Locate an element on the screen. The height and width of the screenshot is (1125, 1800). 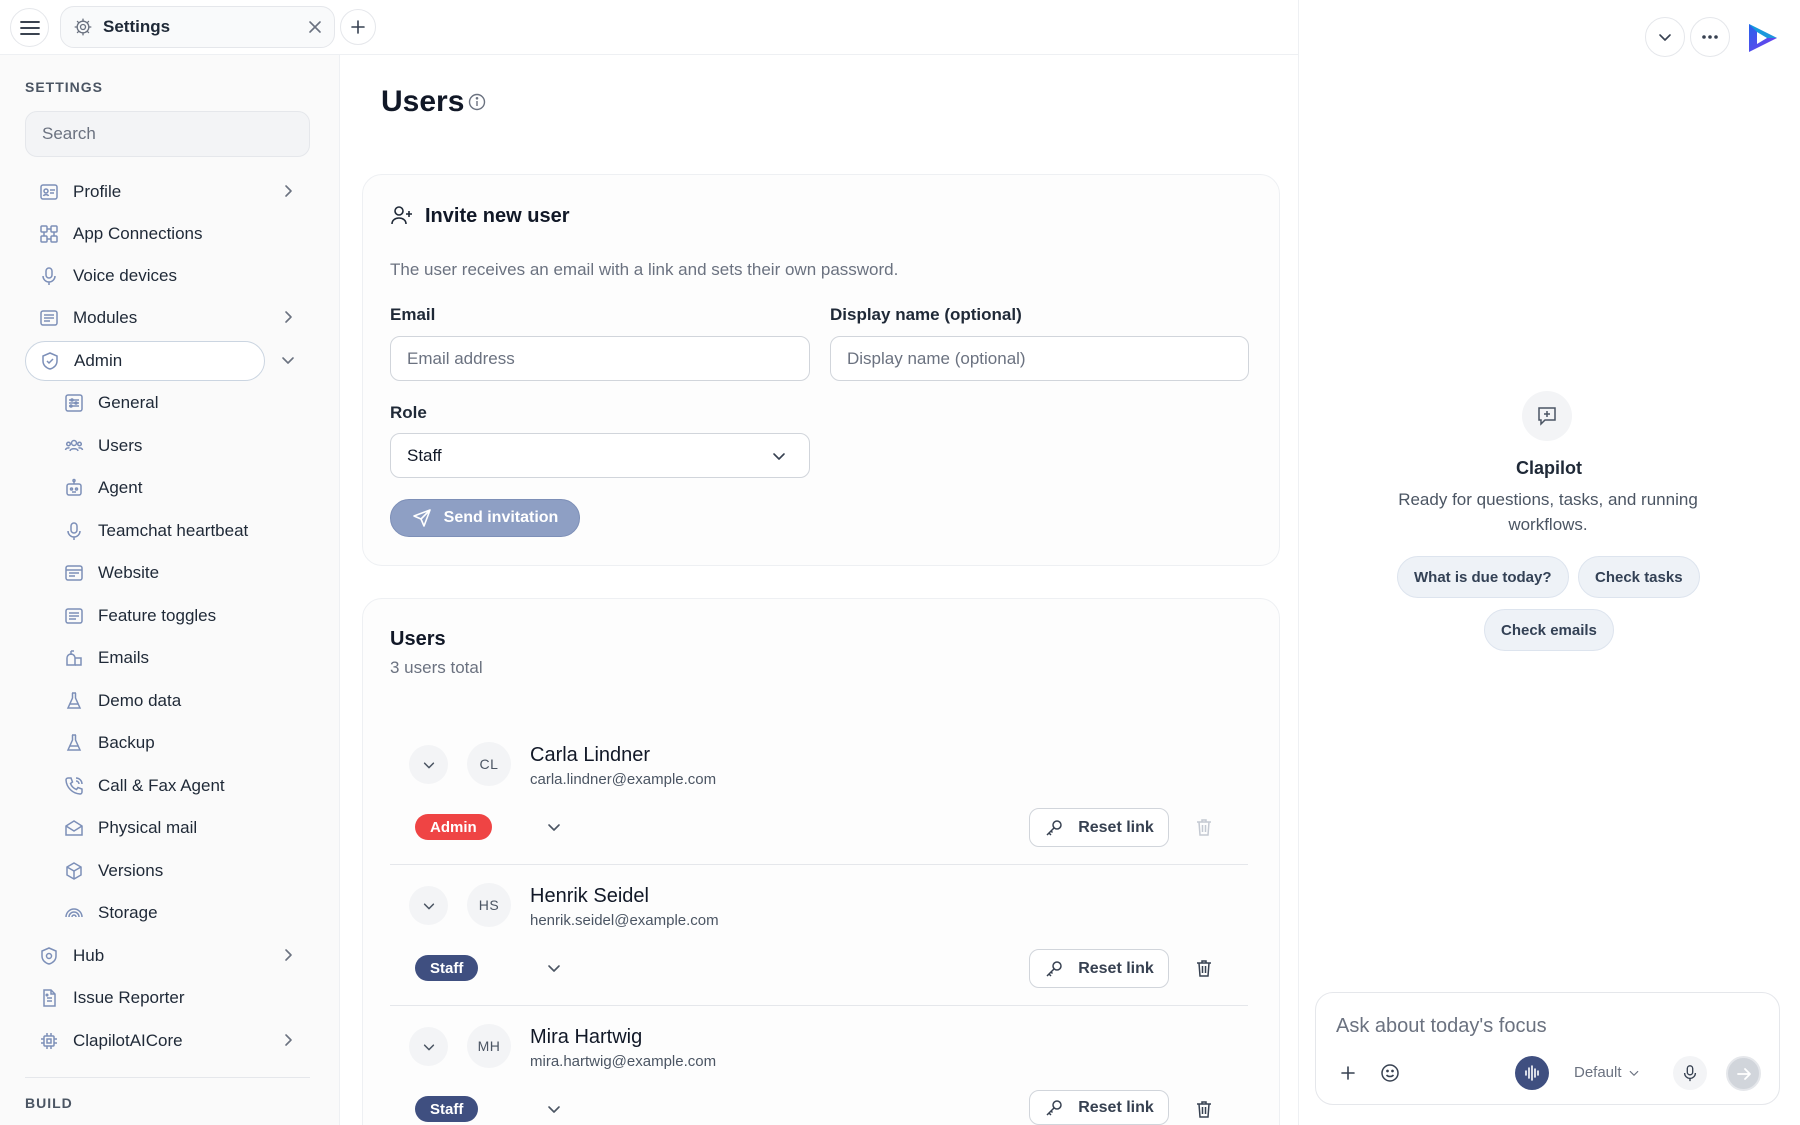
sidebar-item-label: Storage is located at coordinates (128, 912).